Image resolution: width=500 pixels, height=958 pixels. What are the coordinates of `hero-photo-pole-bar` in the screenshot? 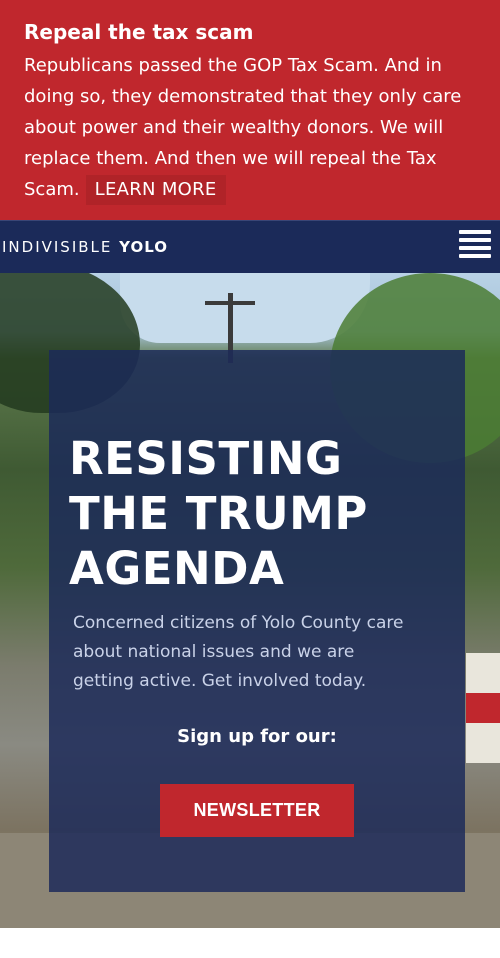 It's located at (230, 303).